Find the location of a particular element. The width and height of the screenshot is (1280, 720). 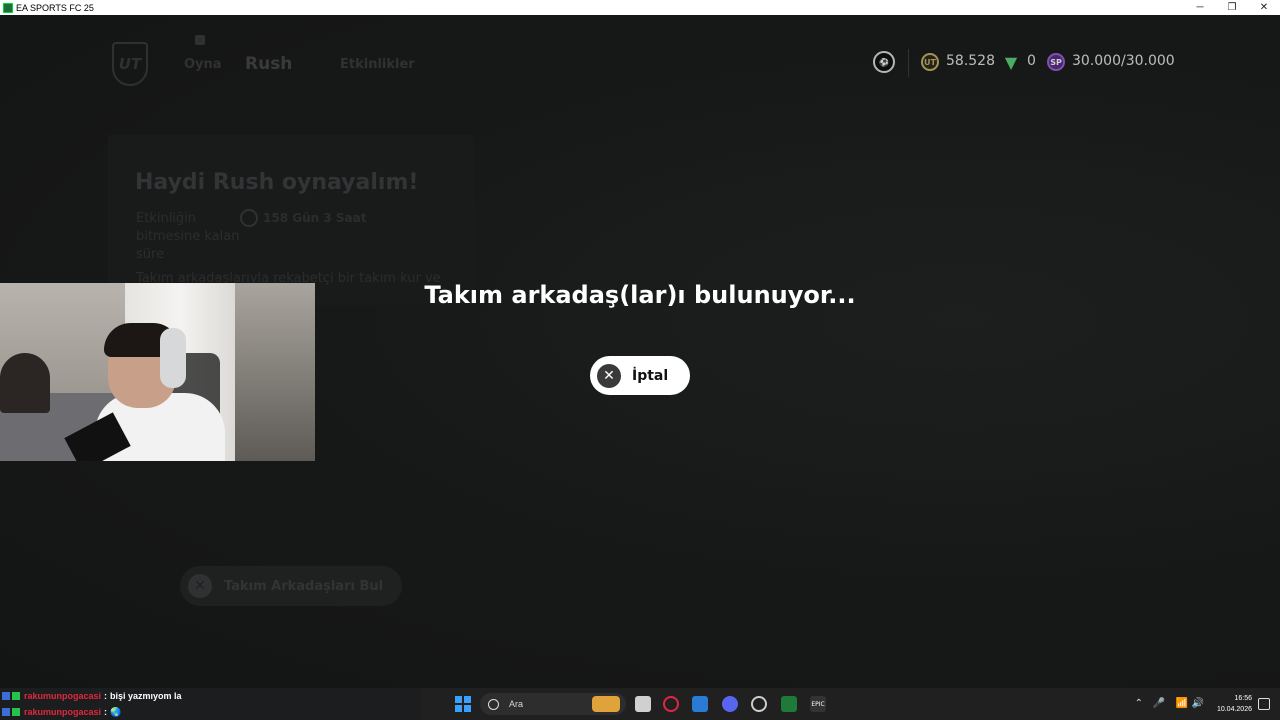

windows-start-icon is located at coordinates (463, 704).